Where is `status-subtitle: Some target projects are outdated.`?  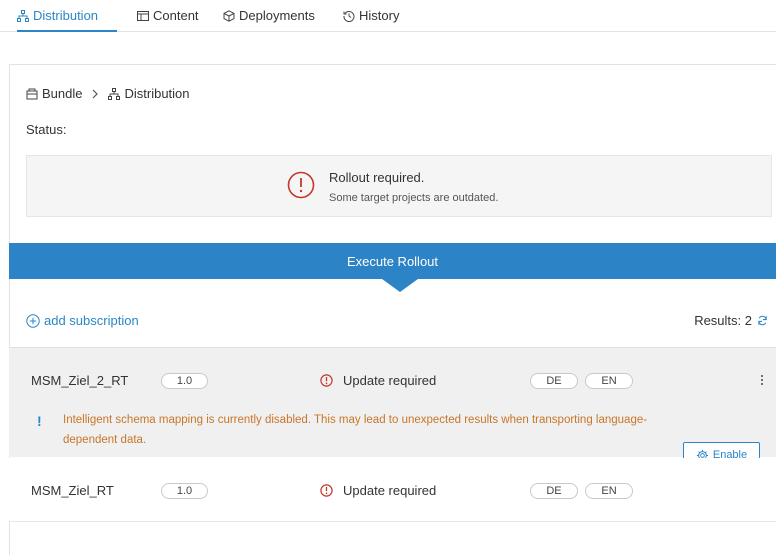
status-subtitle: Some target projects are outdated. is located at coordinates (414, 198).